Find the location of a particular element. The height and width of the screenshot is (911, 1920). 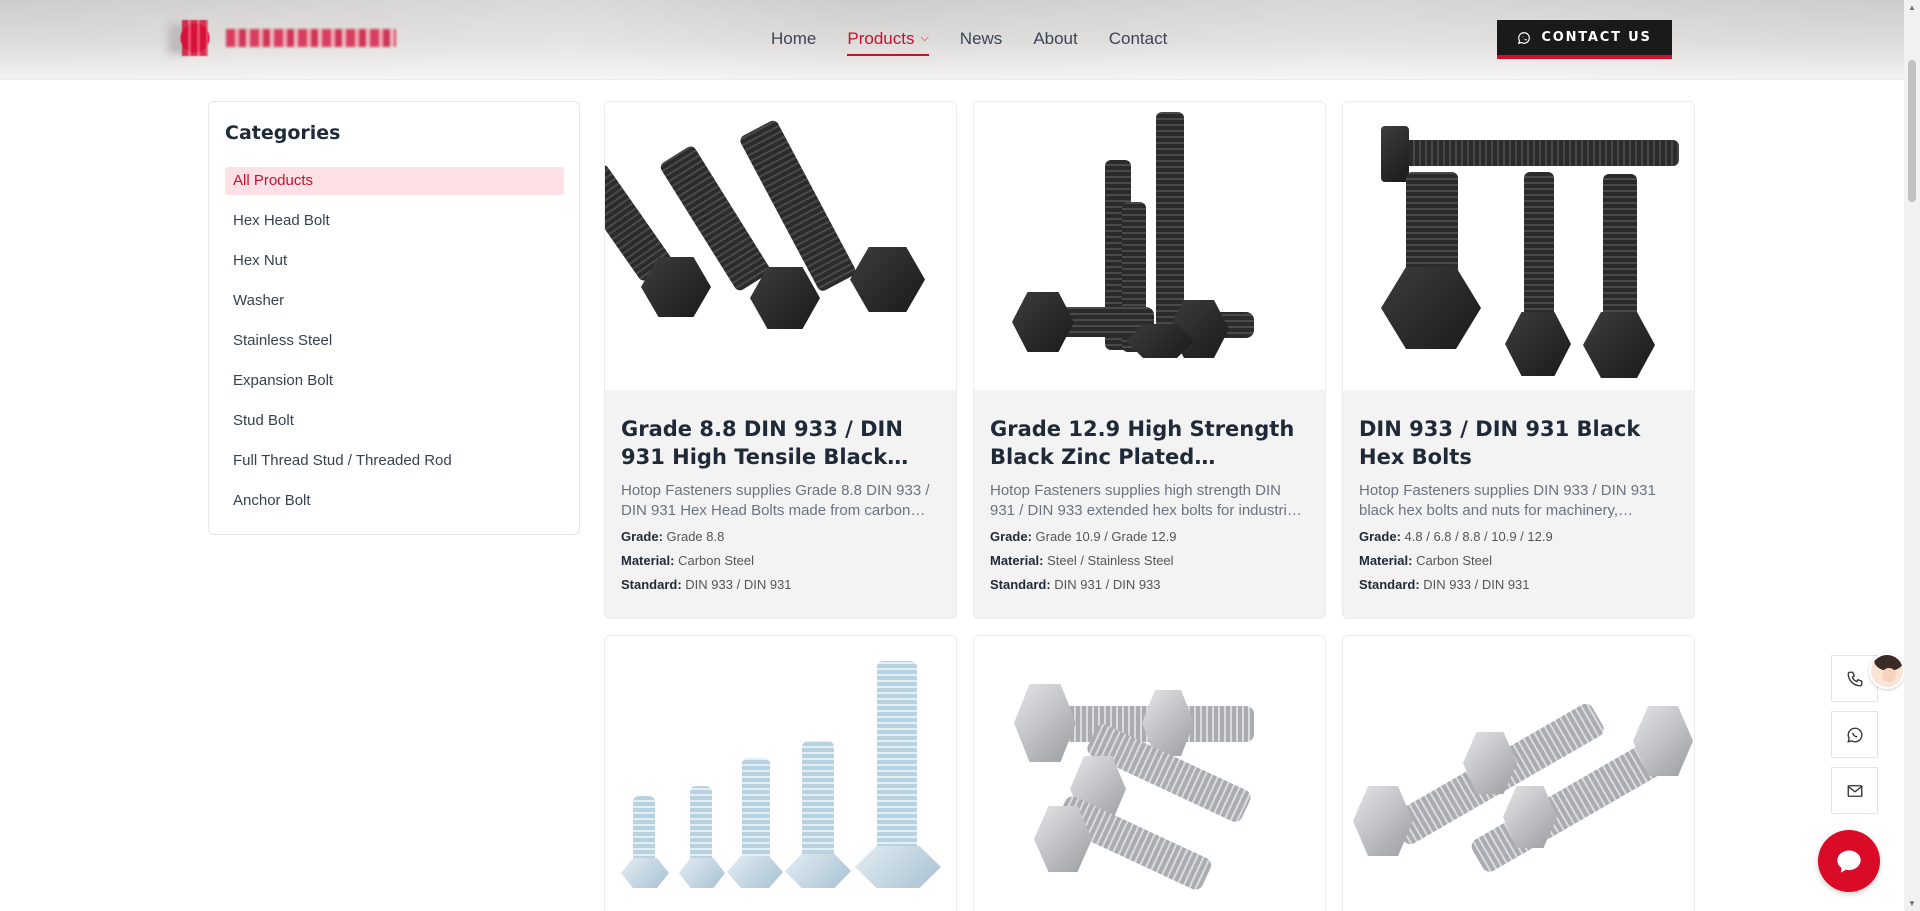

support-agent-avatar is located at coordinates (1887, 671).